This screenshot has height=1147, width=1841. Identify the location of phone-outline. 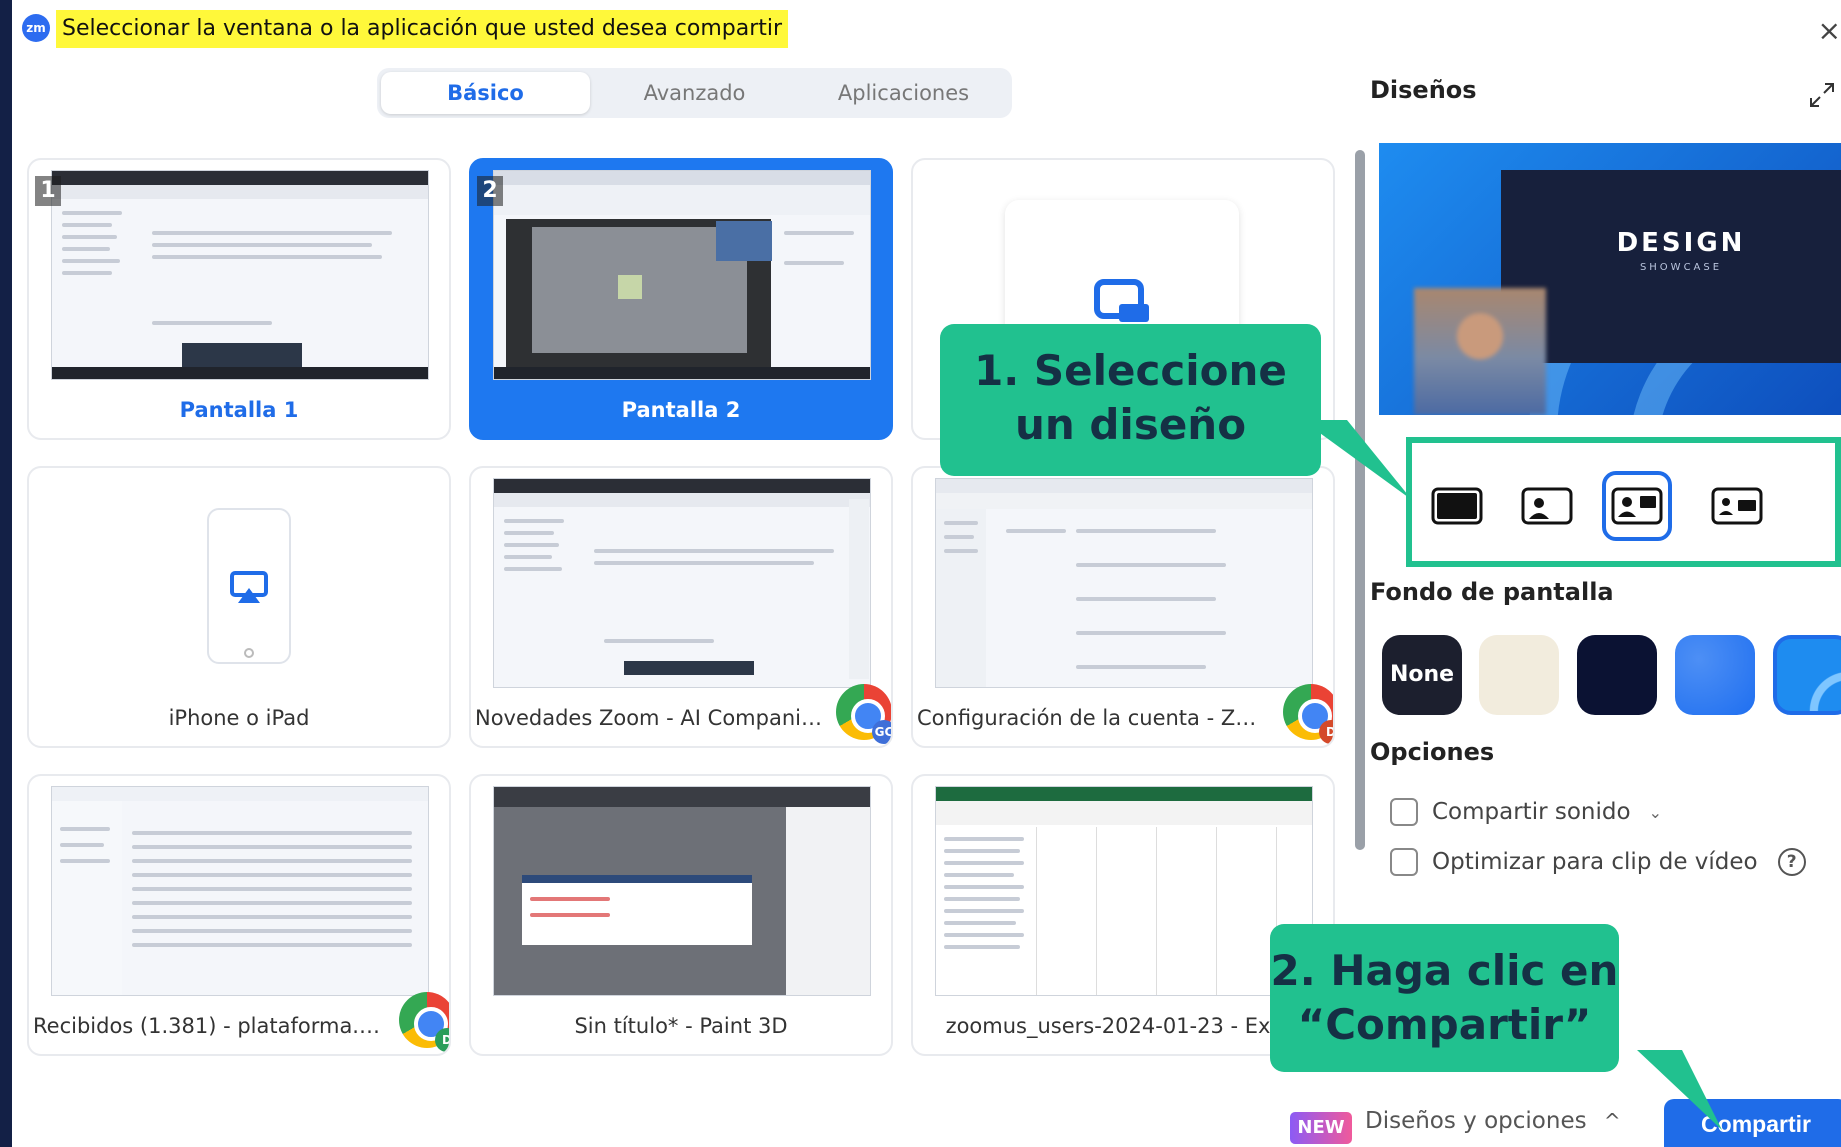
(249, 586).